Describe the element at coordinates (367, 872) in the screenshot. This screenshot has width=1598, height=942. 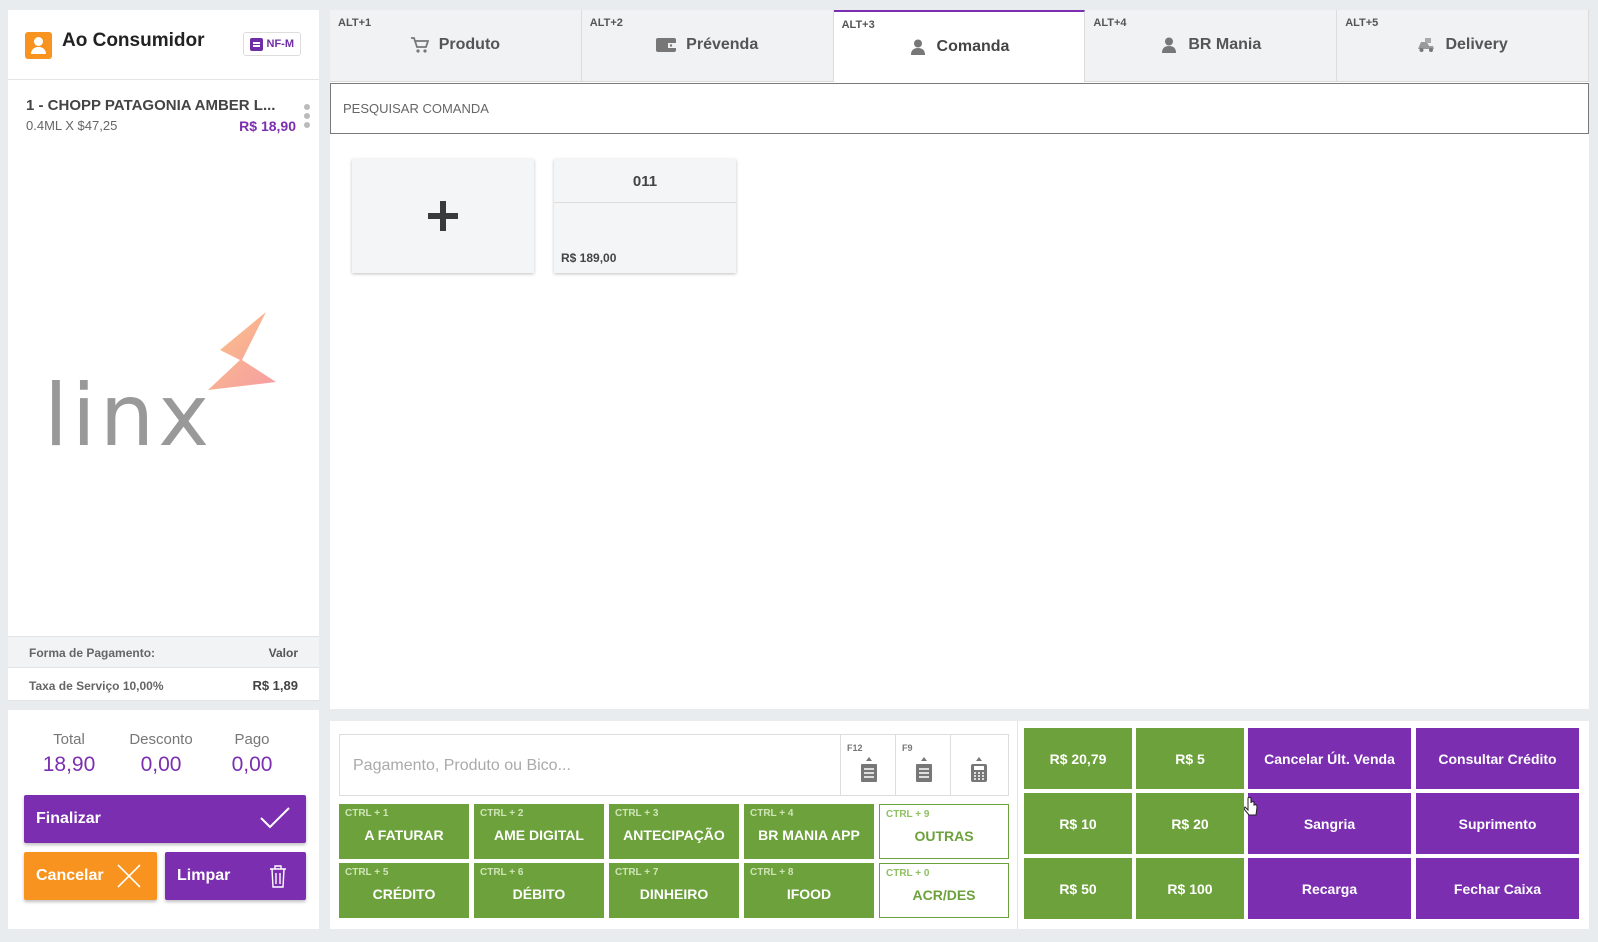
I see `shortcut-label: CTRL + 5` at that location.